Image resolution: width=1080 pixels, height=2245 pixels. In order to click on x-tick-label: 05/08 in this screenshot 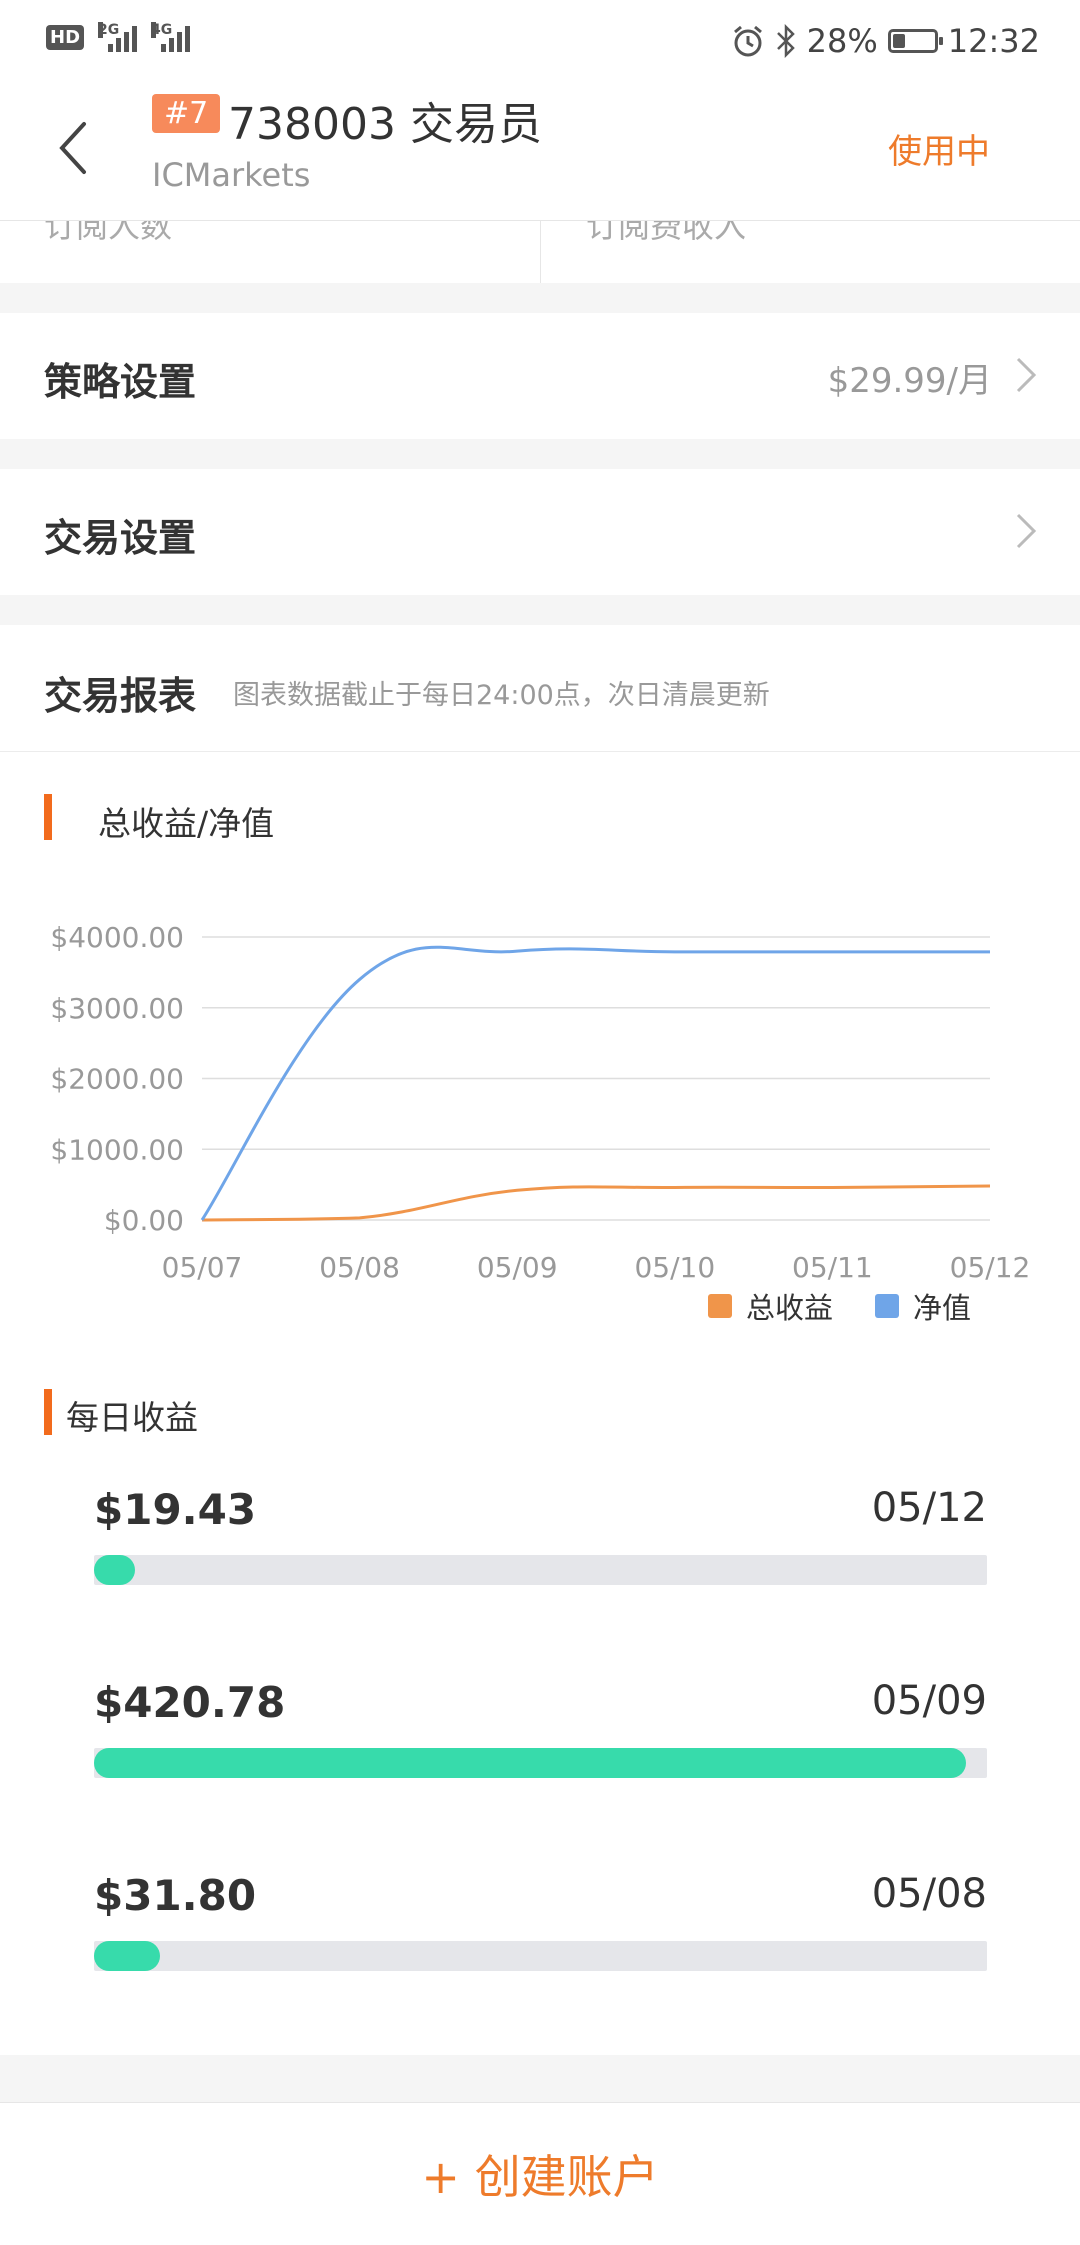, I will do `click(359, 1265)`.